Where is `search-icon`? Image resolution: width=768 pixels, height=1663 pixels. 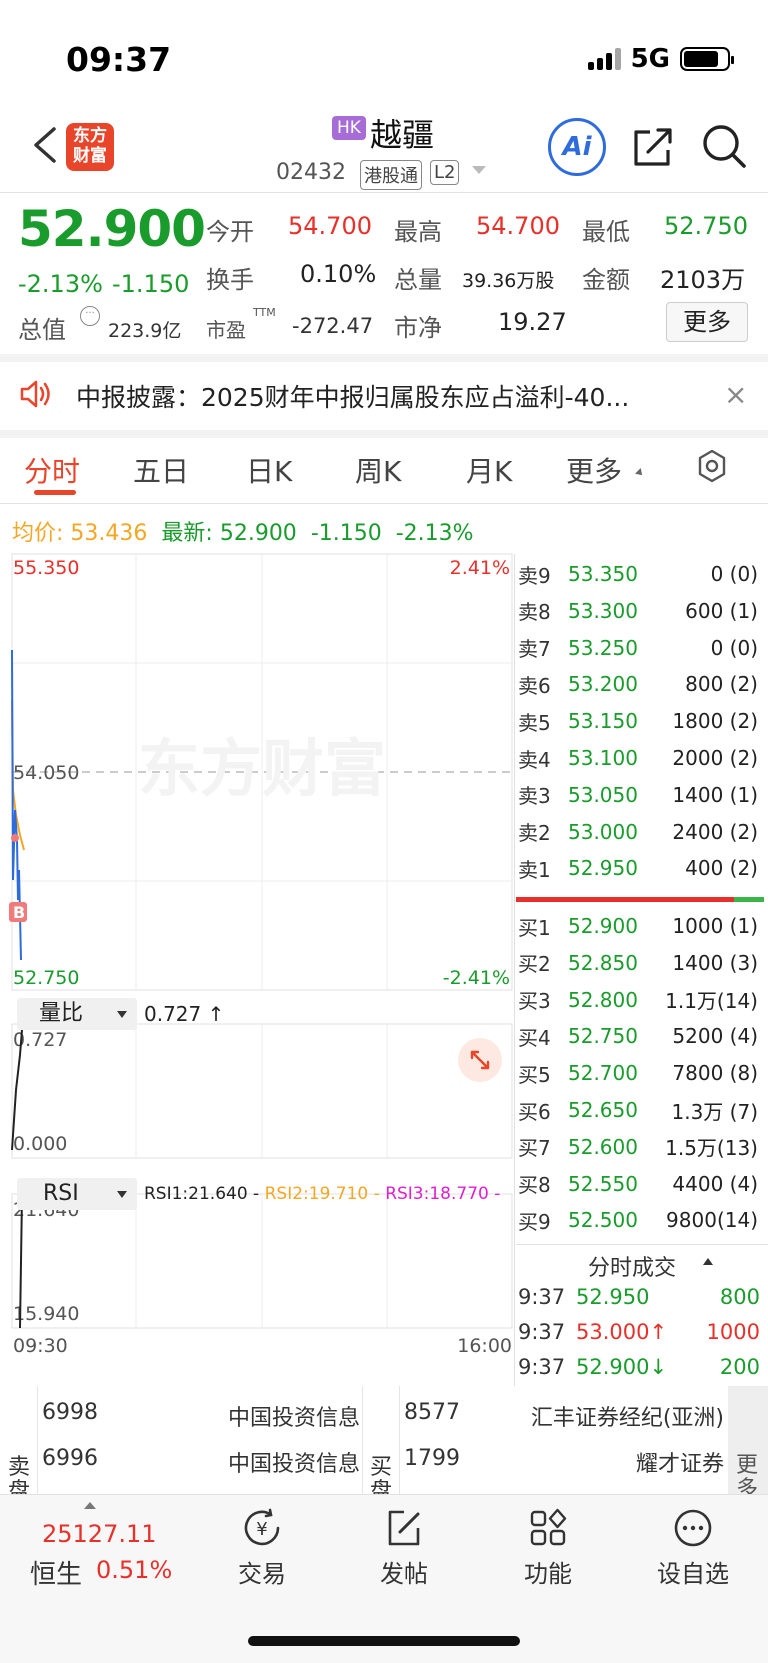
search-icon is located at coordinates (724, 146).